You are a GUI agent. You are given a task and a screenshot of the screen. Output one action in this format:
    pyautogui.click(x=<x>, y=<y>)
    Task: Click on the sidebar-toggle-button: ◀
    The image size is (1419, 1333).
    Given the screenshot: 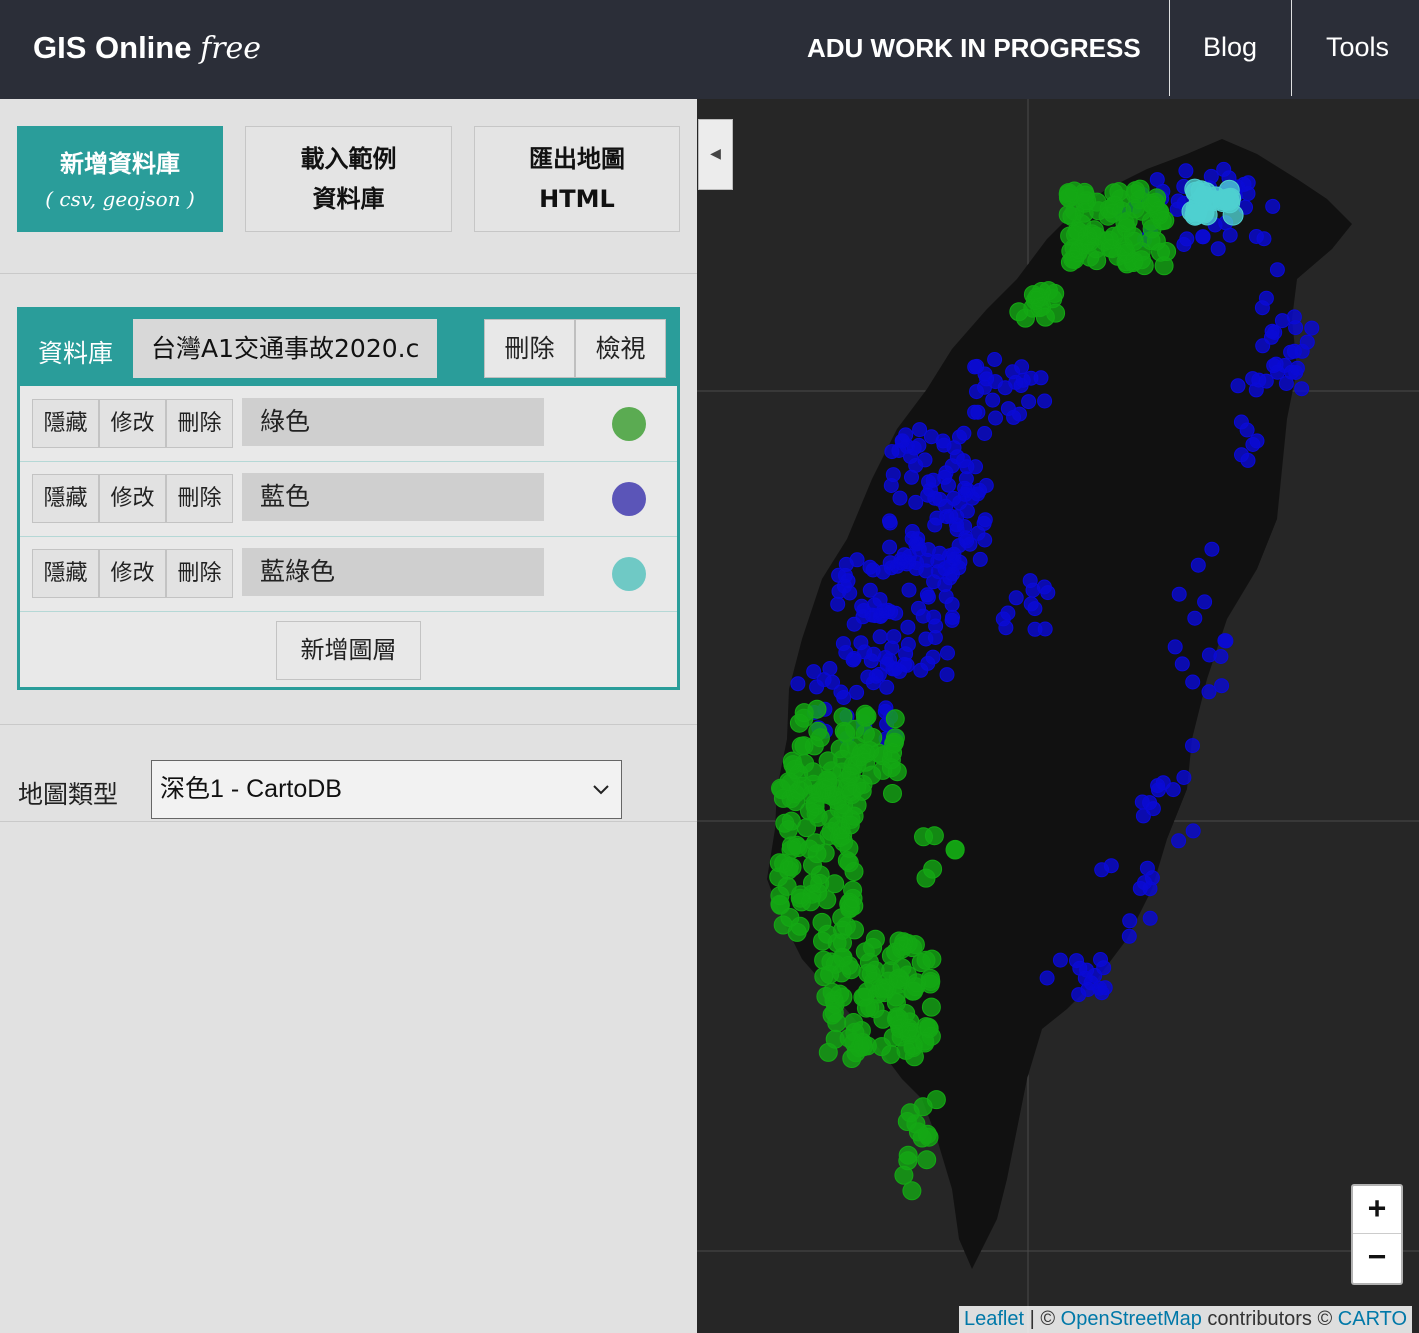 What is the action you would take?
    pyautogui.click(x=715, y=154)
    